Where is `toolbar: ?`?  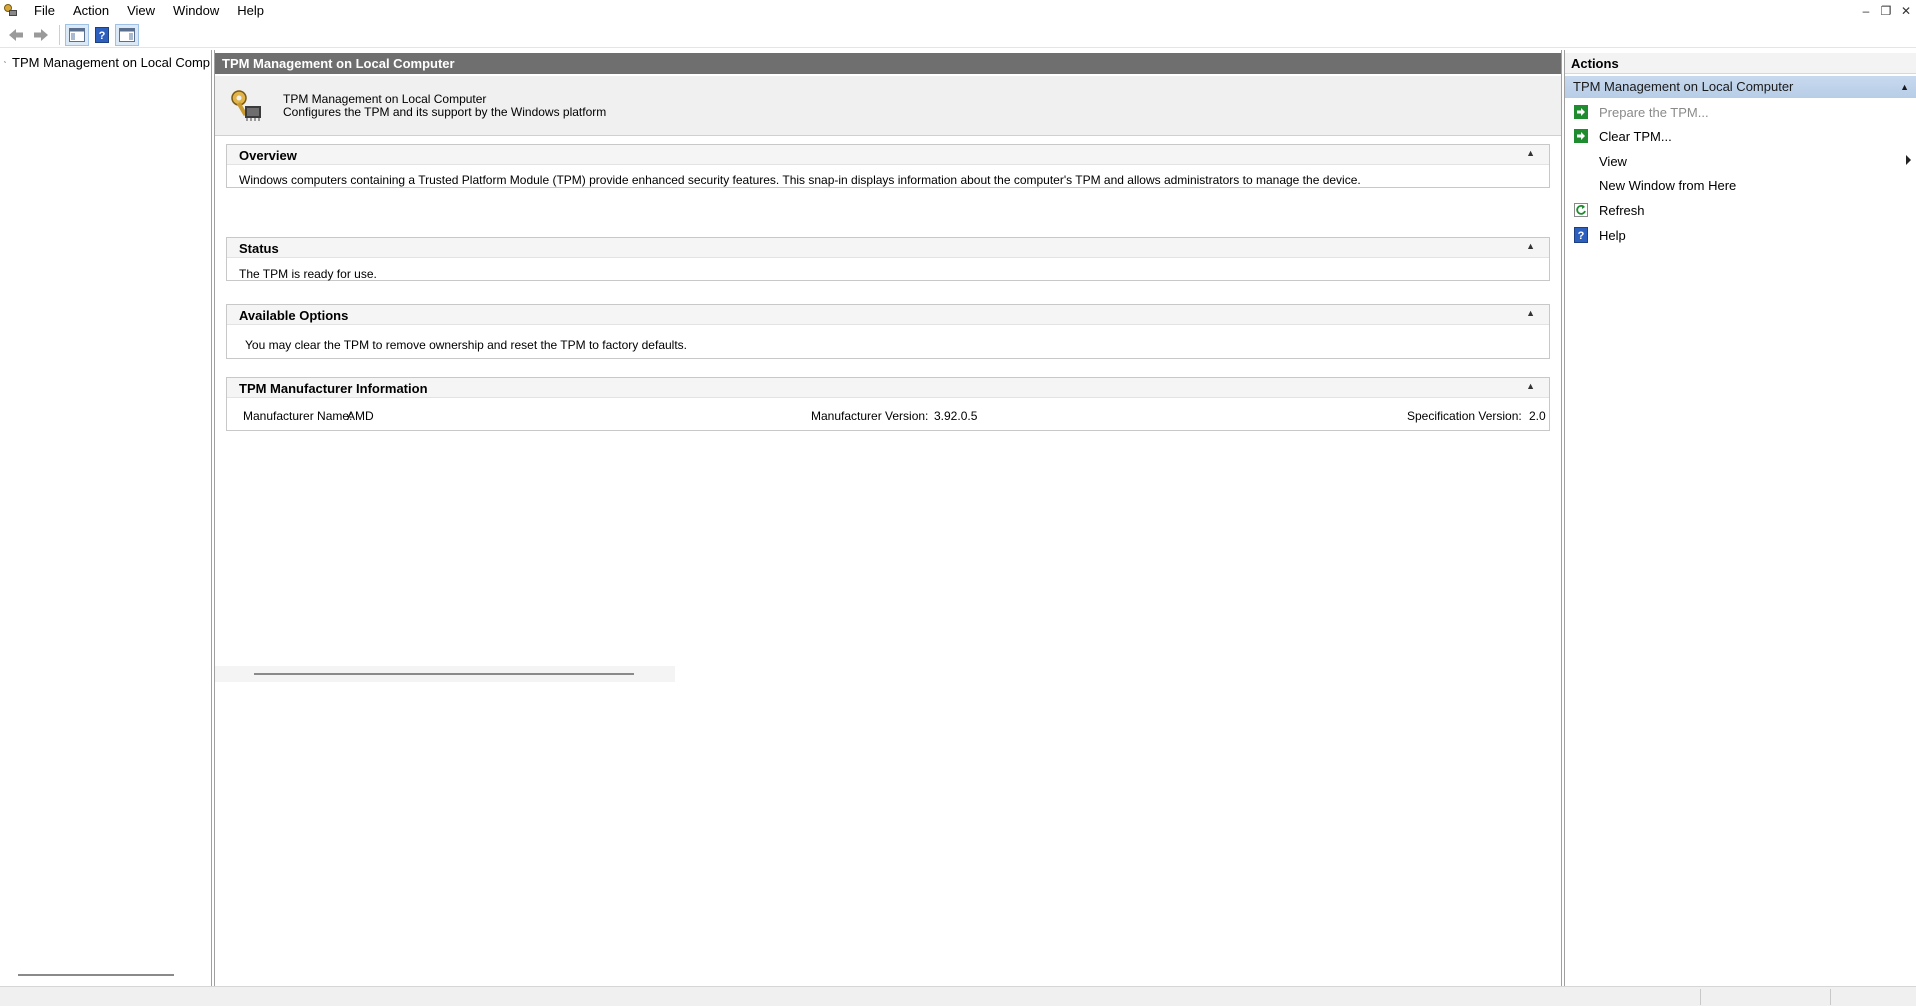
toolbar: ? is located at coordinates (958, 35).